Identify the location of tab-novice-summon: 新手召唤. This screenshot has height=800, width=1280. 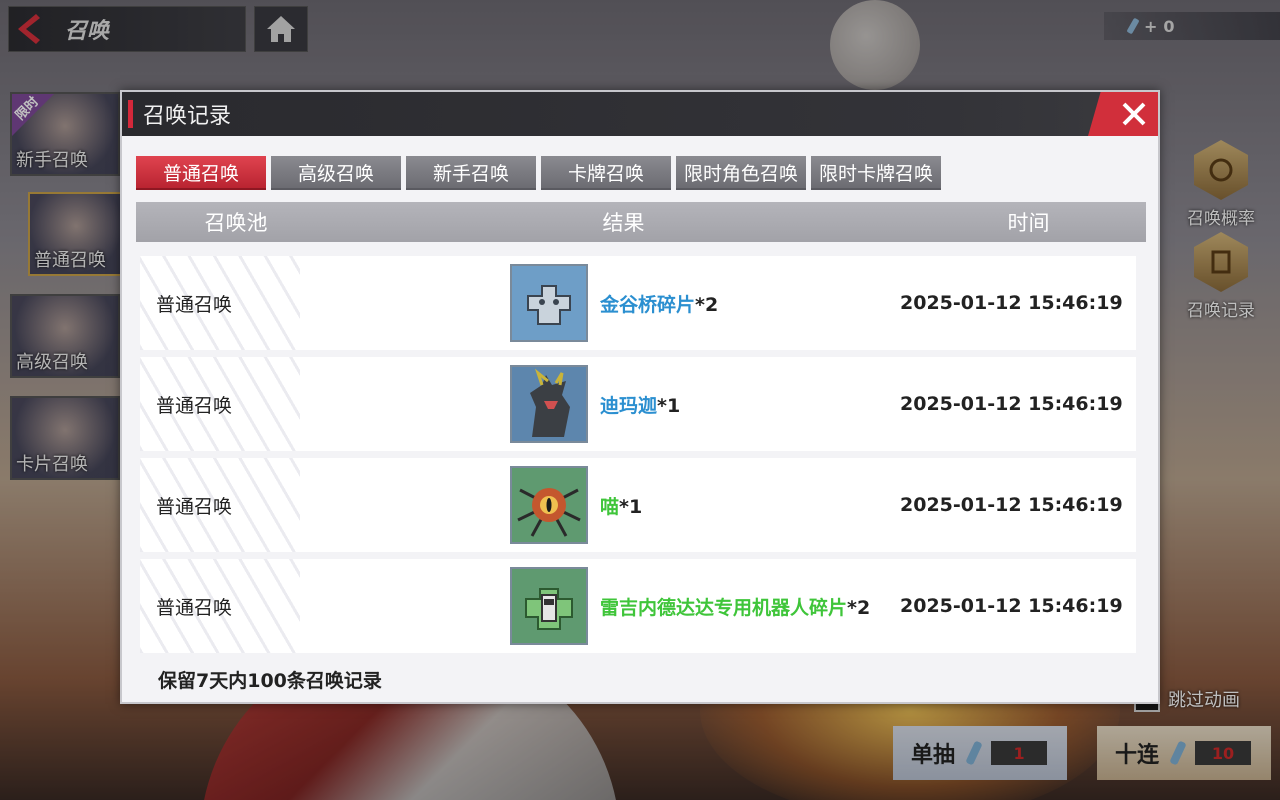
(471, 173).